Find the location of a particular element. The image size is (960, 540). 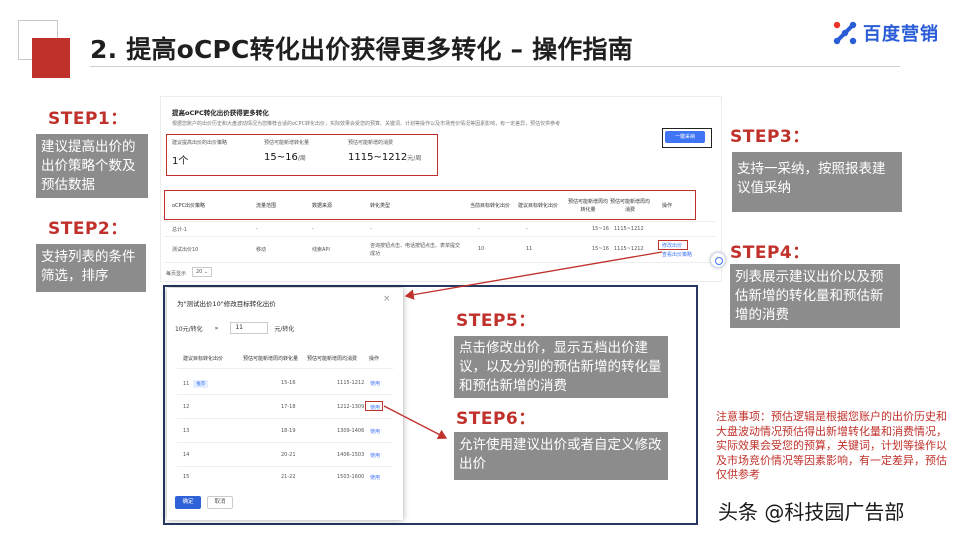

row1-conv: 15~16 is located at coordinates (600, 229).